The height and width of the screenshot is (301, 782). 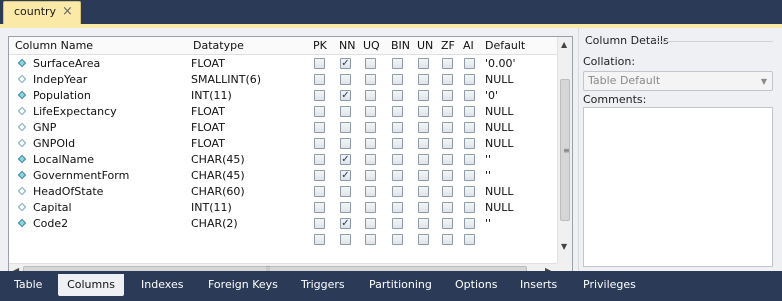 I want to click on column-header-ai: AI, so click(x=466, y=46).